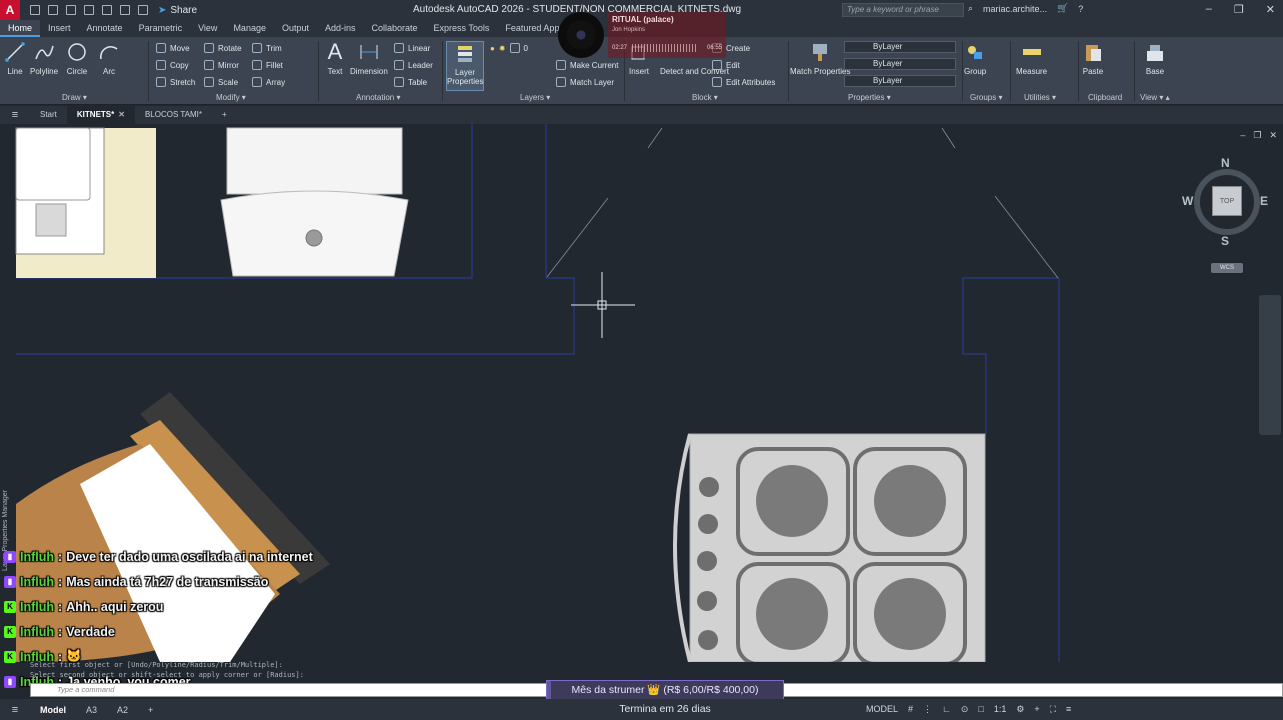  I want to click on fullscreen-icon: ⛶, so click(1053, 709).